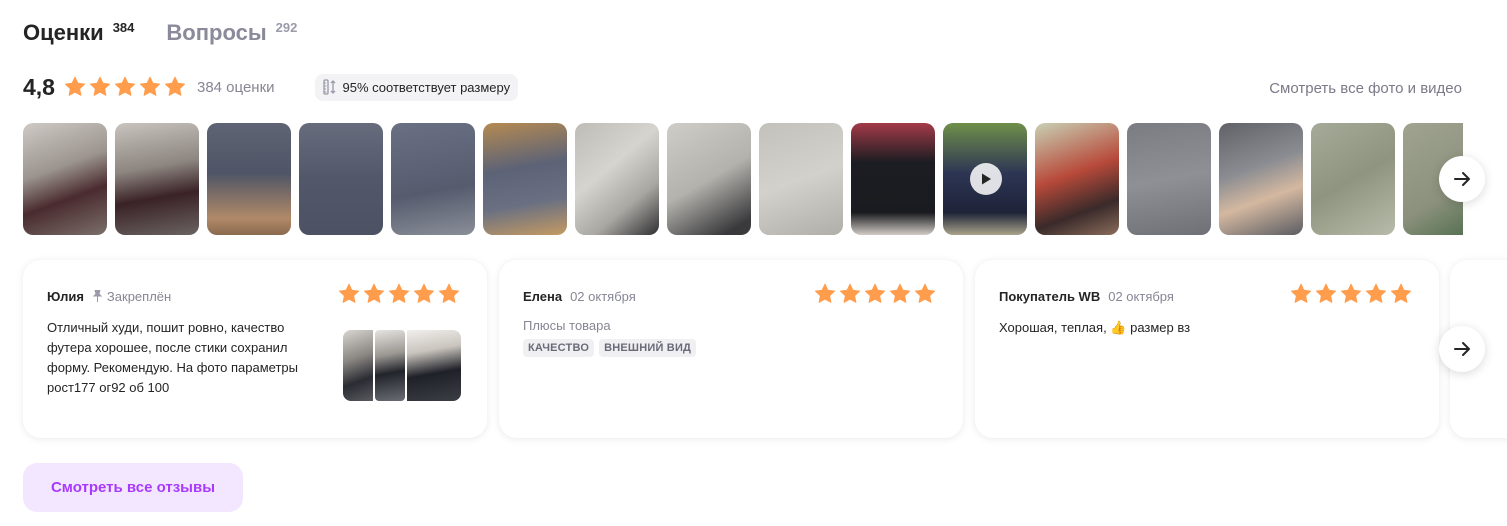  I want to click on rating-value: 4,8, so click(39, 86).